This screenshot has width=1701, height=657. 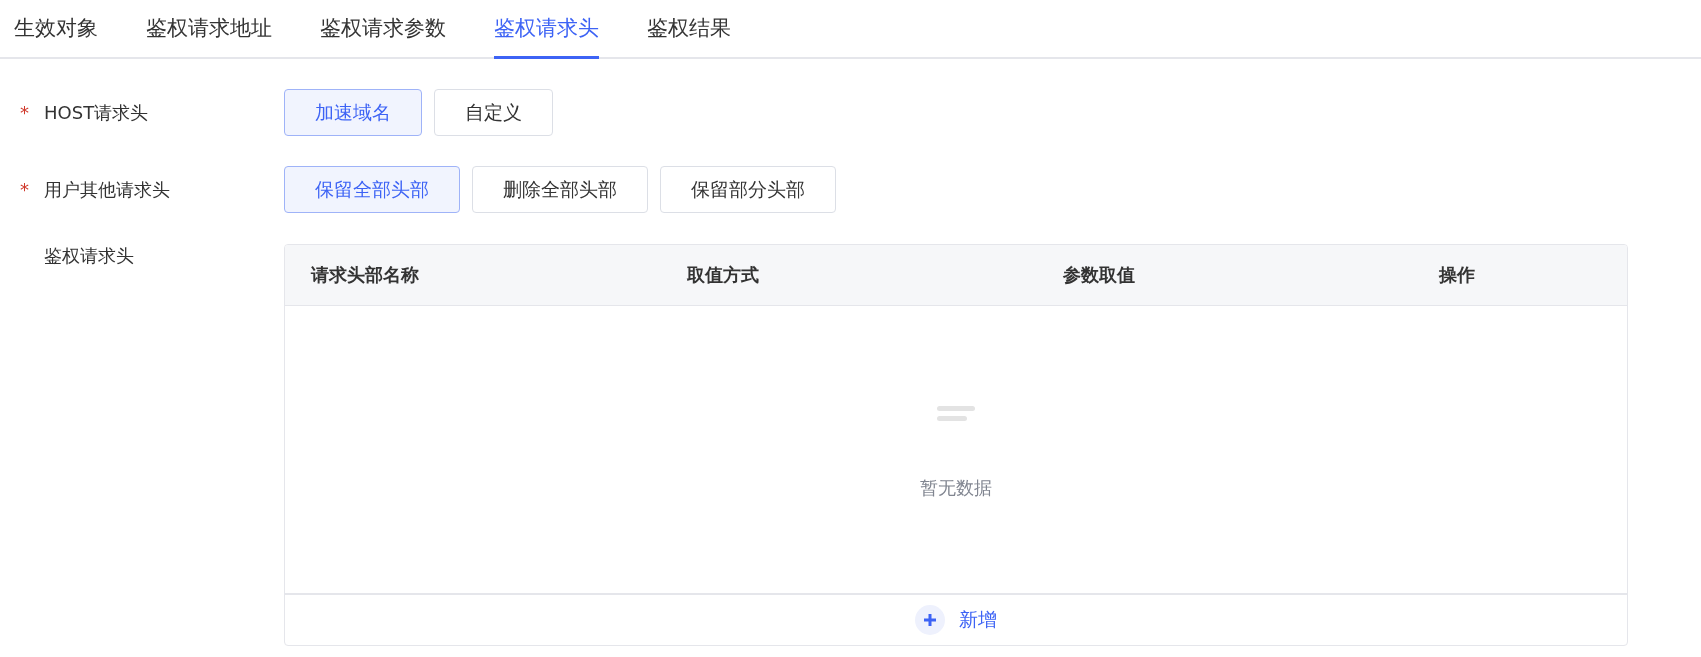 What do you see at coordinates (1457, 275) in the screenshot?
I see `column-header: 操作` at bounding box center [1457, 275].